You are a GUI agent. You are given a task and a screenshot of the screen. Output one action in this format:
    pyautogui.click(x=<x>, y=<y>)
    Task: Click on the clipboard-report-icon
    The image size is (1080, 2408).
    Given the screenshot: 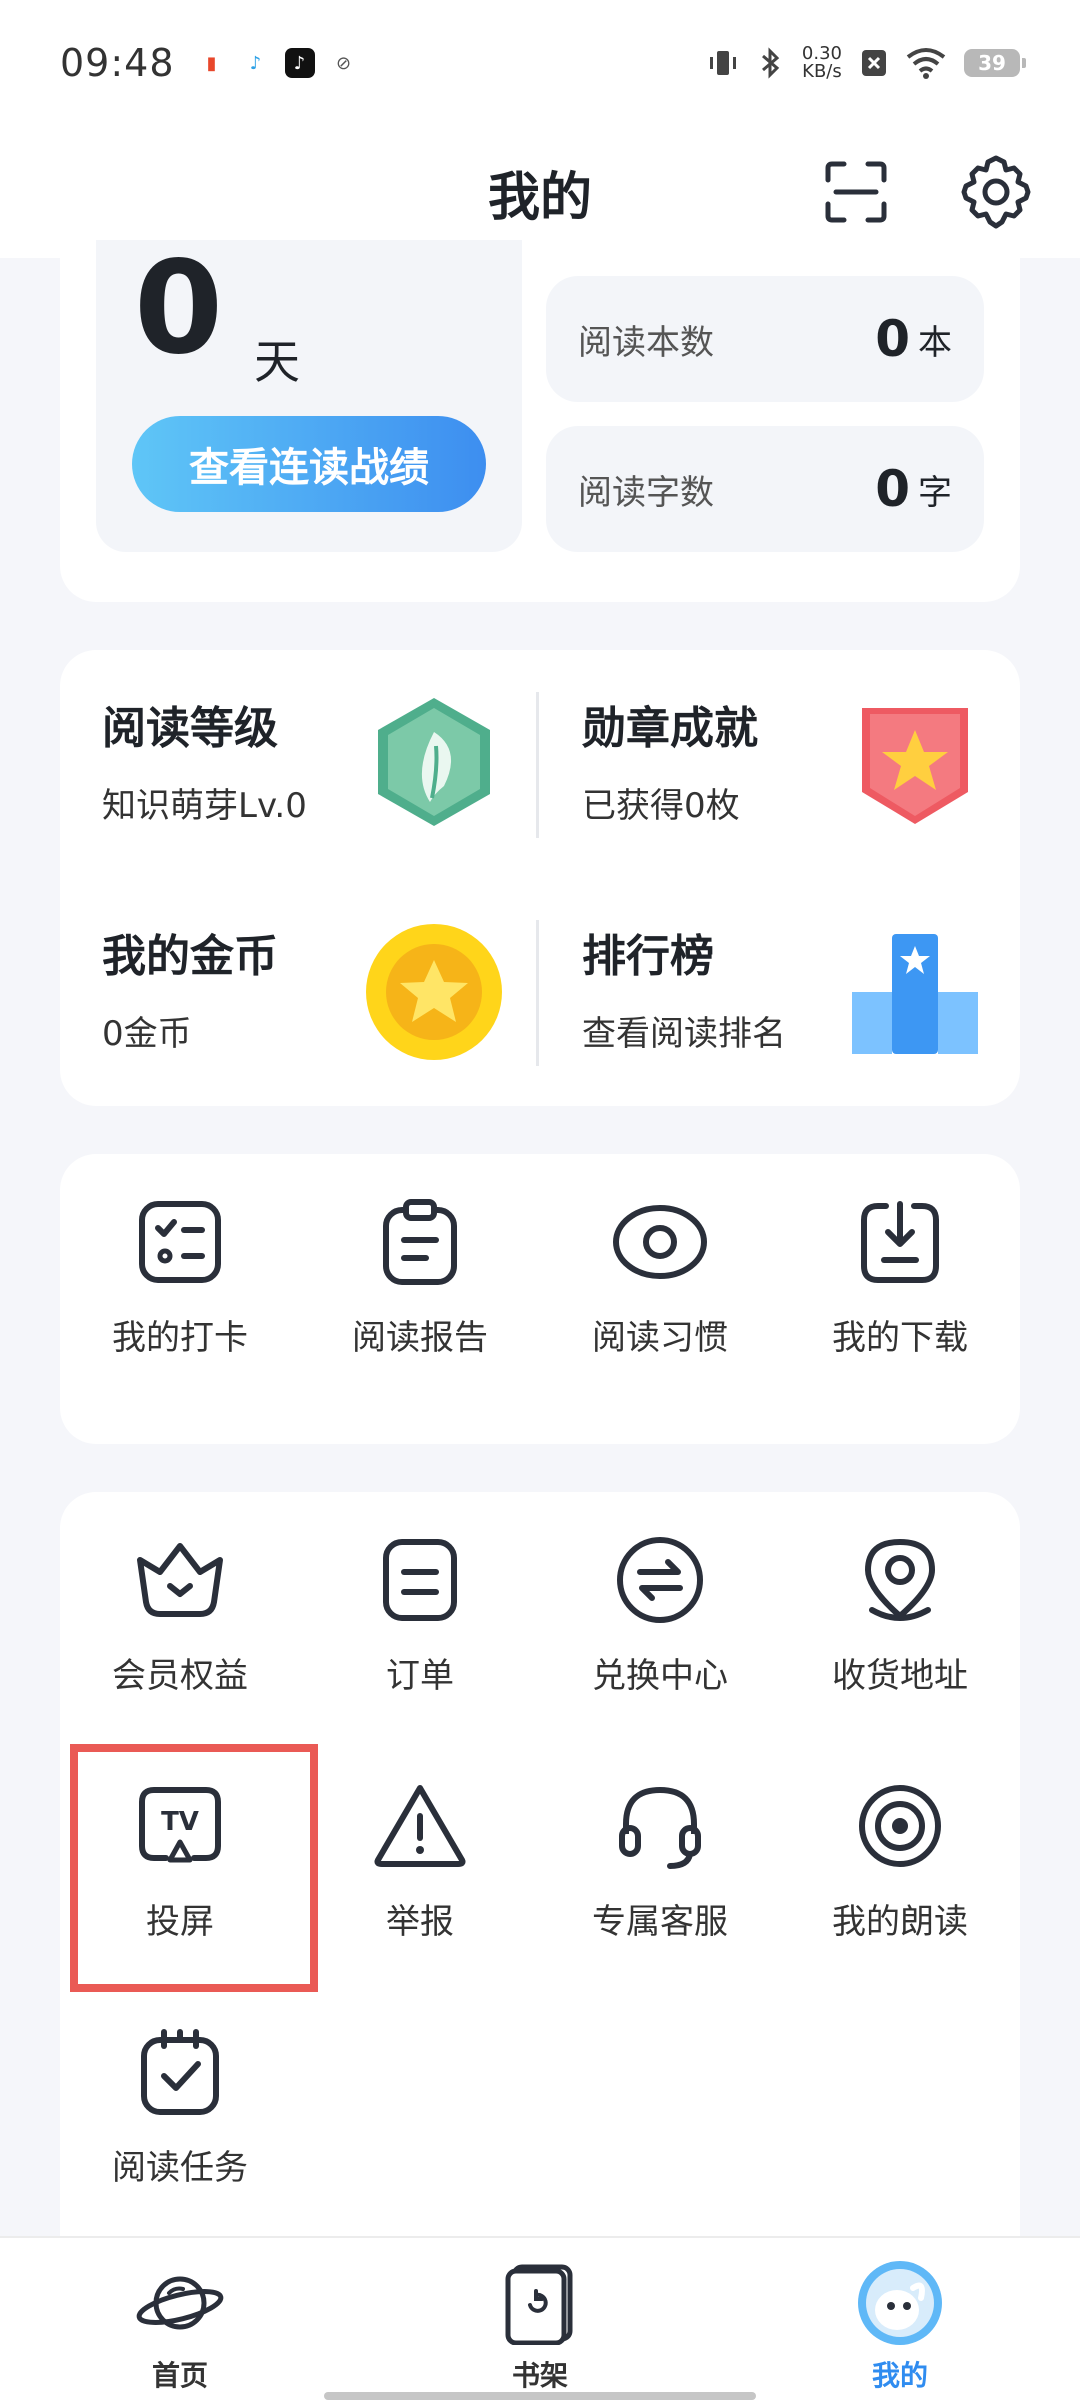 What is the action you would take?
    pyautogui.click(x=420, y=1242)
    